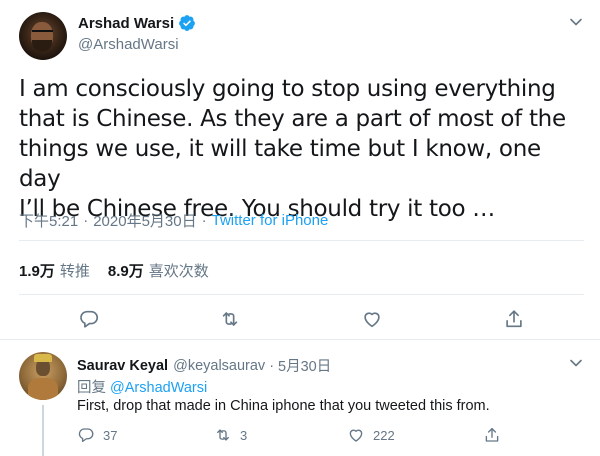  Describe the element at coordinates (91, 388) in the screenshot. I see `replying-label: 回复` at that location.